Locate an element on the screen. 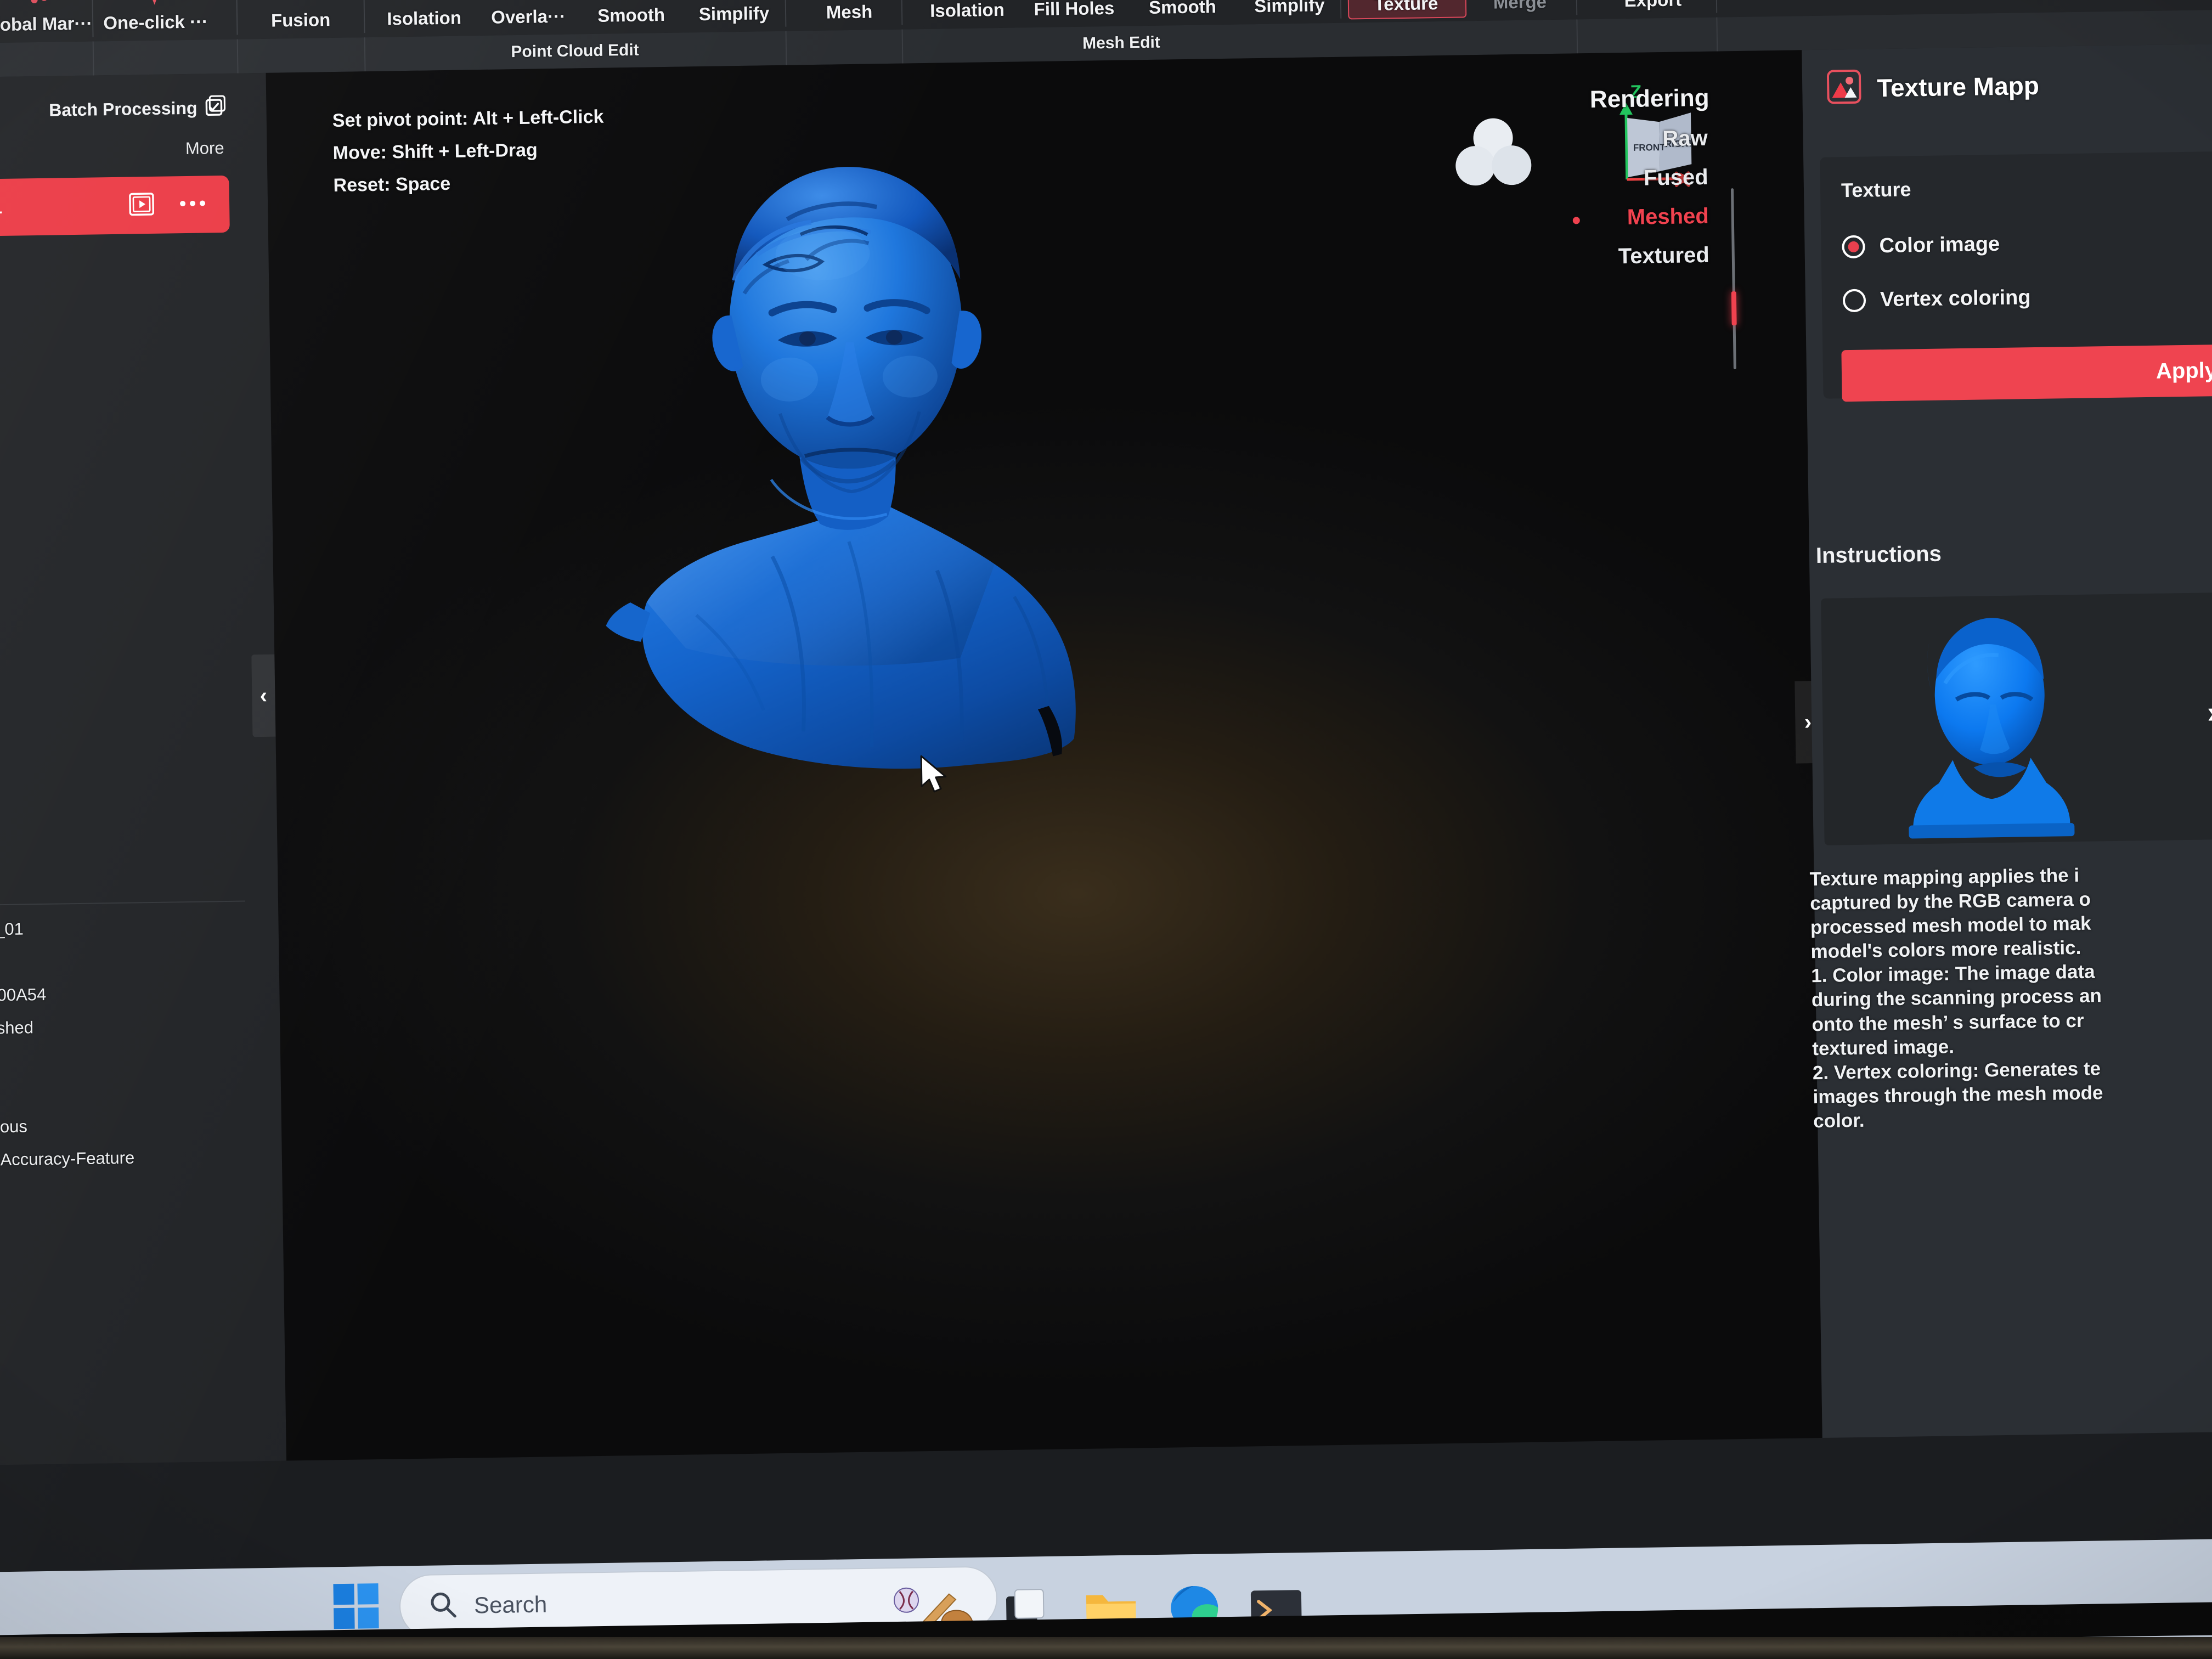 The height and width of the screenshot is (1659, 2212). ribbon-item-label: Fusion is located at coordinates (301, 20).